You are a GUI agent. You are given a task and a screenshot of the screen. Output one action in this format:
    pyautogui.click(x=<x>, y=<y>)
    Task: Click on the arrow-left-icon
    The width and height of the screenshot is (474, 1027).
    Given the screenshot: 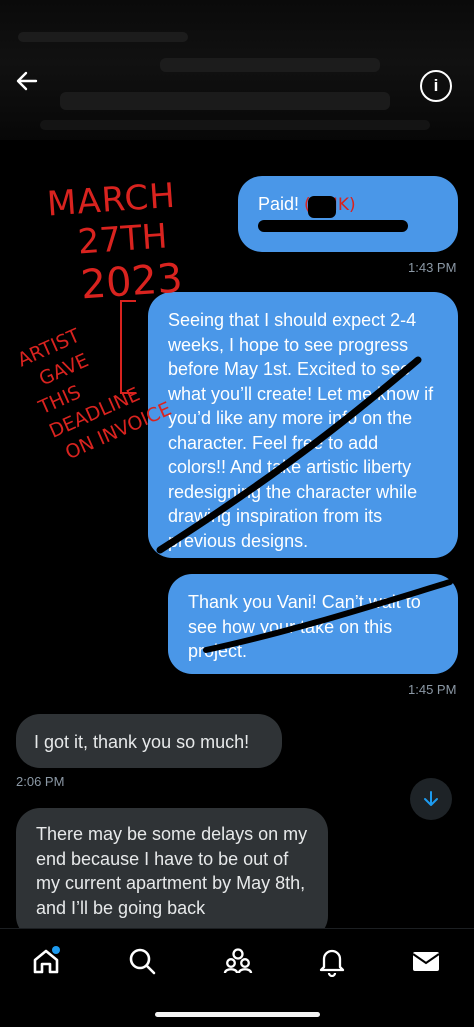 What is the action you would take?
    pyautogui.click(x=27, y=81)
    